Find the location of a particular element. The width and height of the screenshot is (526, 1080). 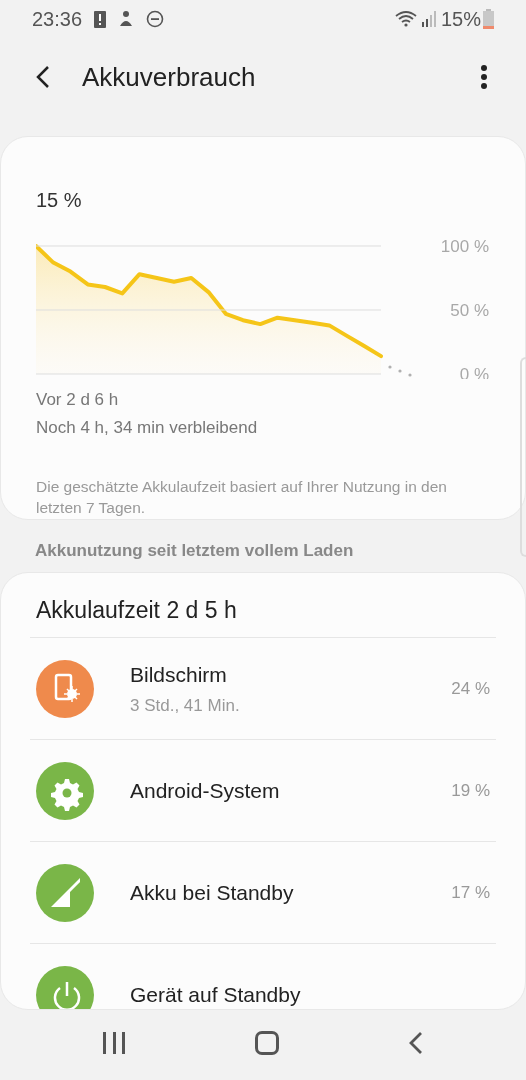

since-text: Vor 2 d 6 h is located at coordinates (78, 400).